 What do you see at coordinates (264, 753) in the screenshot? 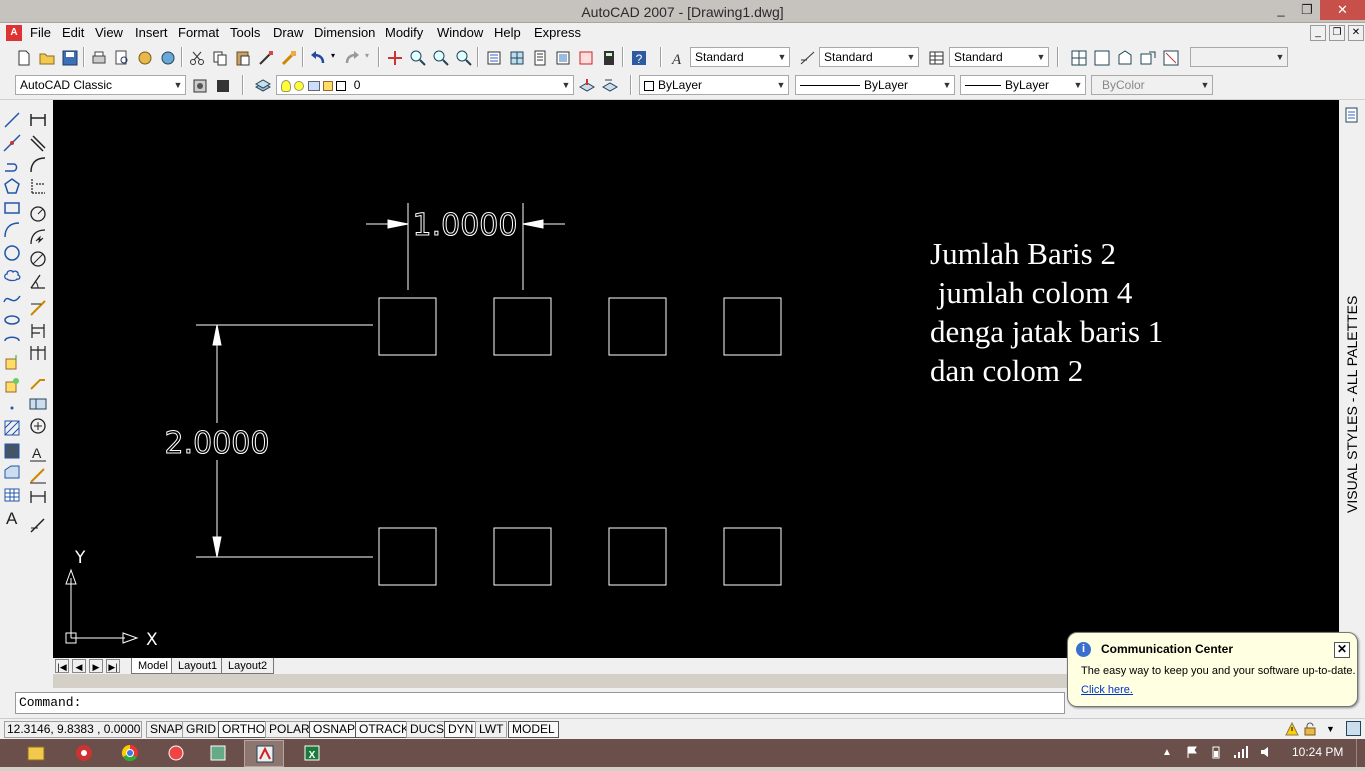
I see `autocad-taskbar-icon` at bounding box center [264, 753].